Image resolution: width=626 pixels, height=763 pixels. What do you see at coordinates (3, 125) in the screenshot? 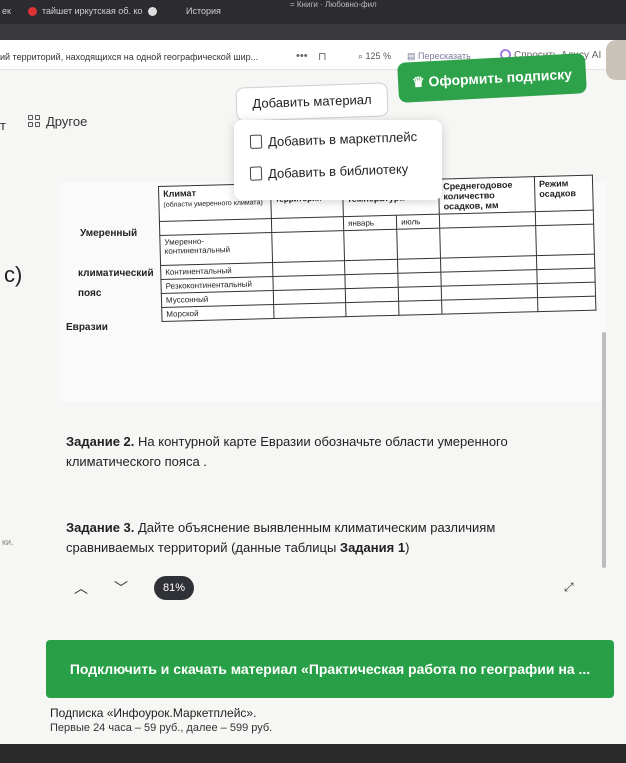
I see `nav-fragment: т` at bounding box center [3, 125].